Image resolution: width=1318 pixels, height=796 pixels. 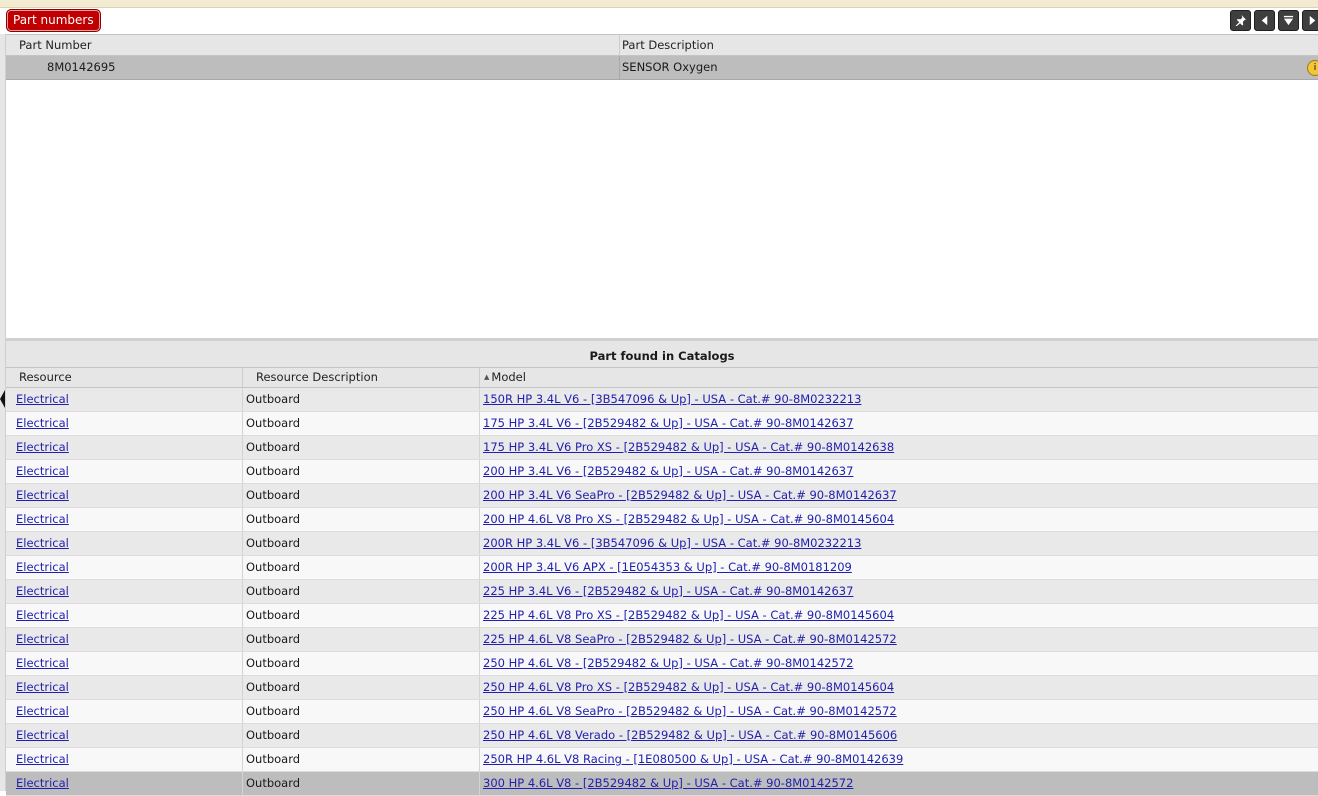 I want to click on catalogs-title: Part found in Catalogs, so click(x=662, y=353).